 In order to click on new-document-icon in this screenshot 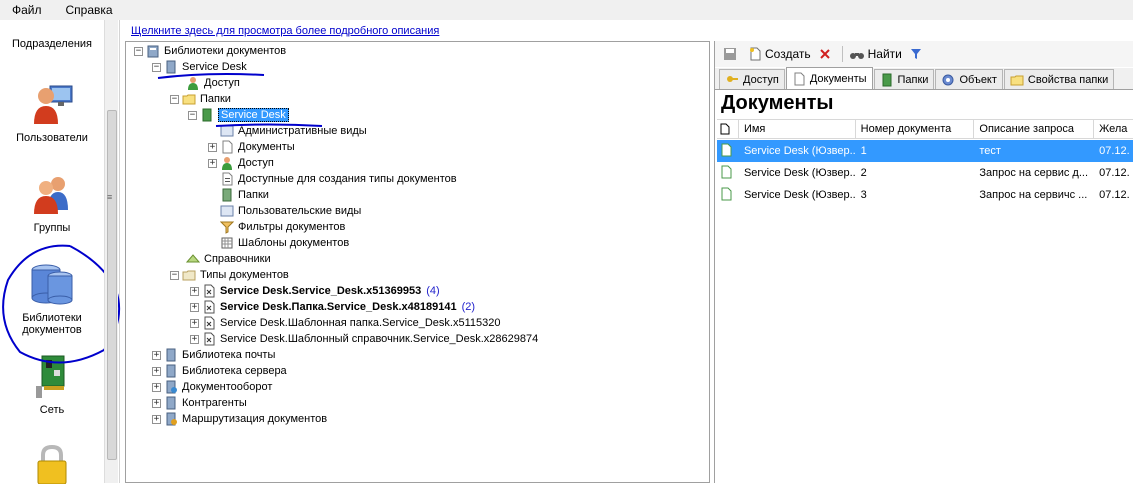, I will do `click(755, 54)`.